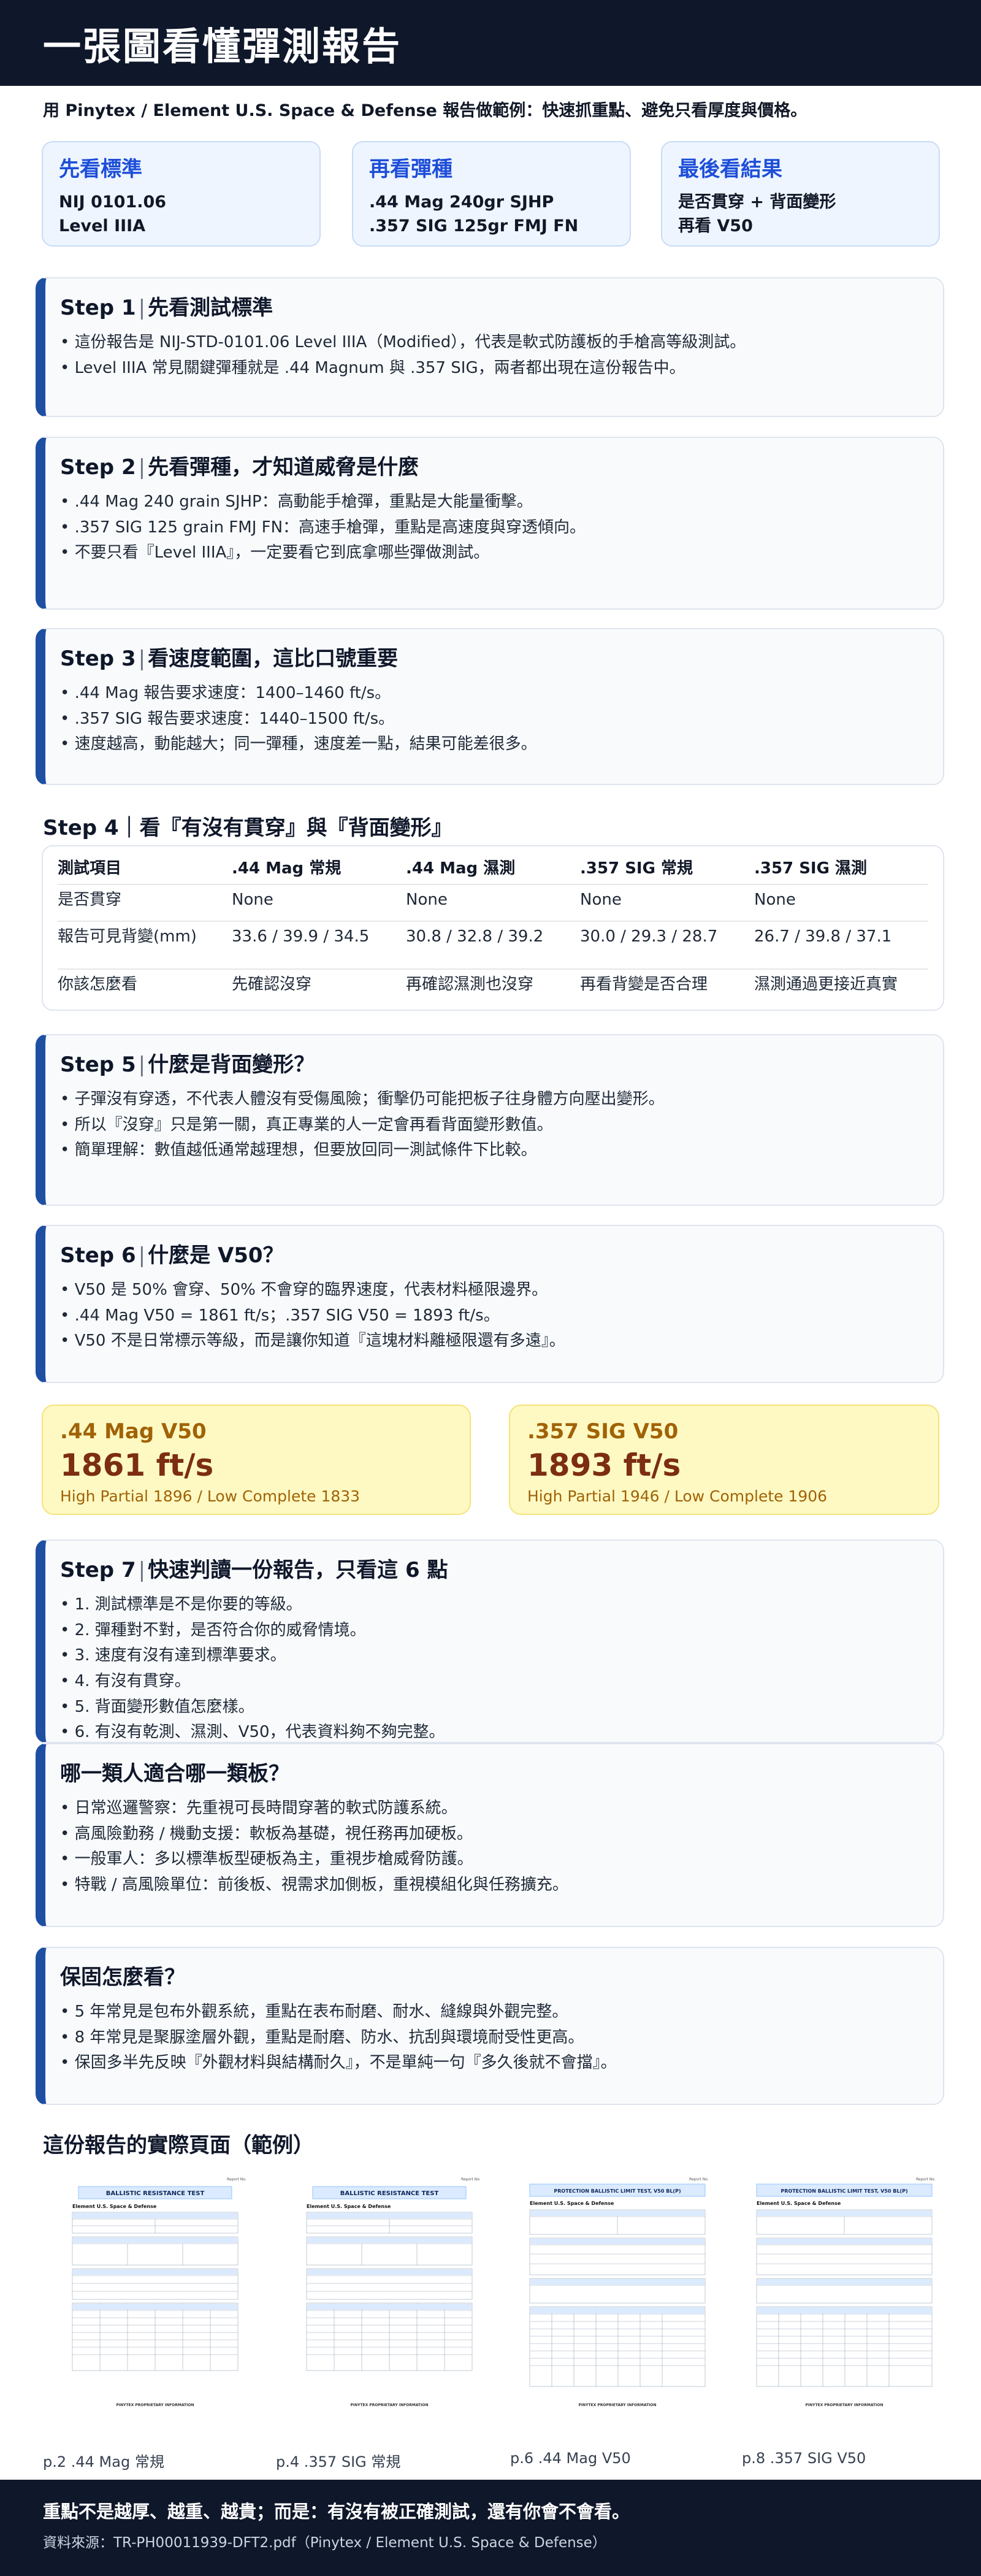 The width and height of the screenshot is (981, 2576). What do you see at coordinates (166, 308) in the screenshot?
I see `step-title: Step 1 | 先看測試標準` at bounding box center [166, 308].